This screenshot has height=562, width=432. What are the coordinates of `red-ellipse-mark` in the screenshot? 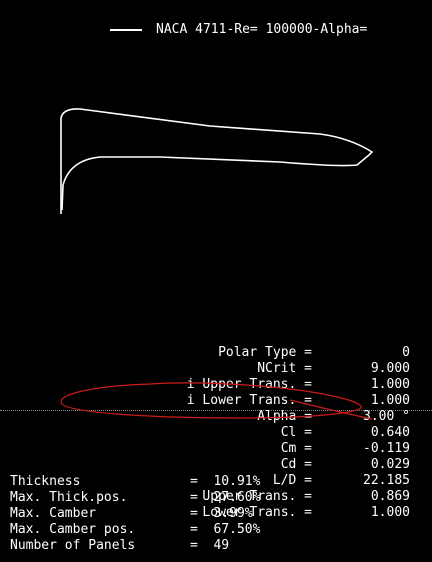 It's located at (216, 401).